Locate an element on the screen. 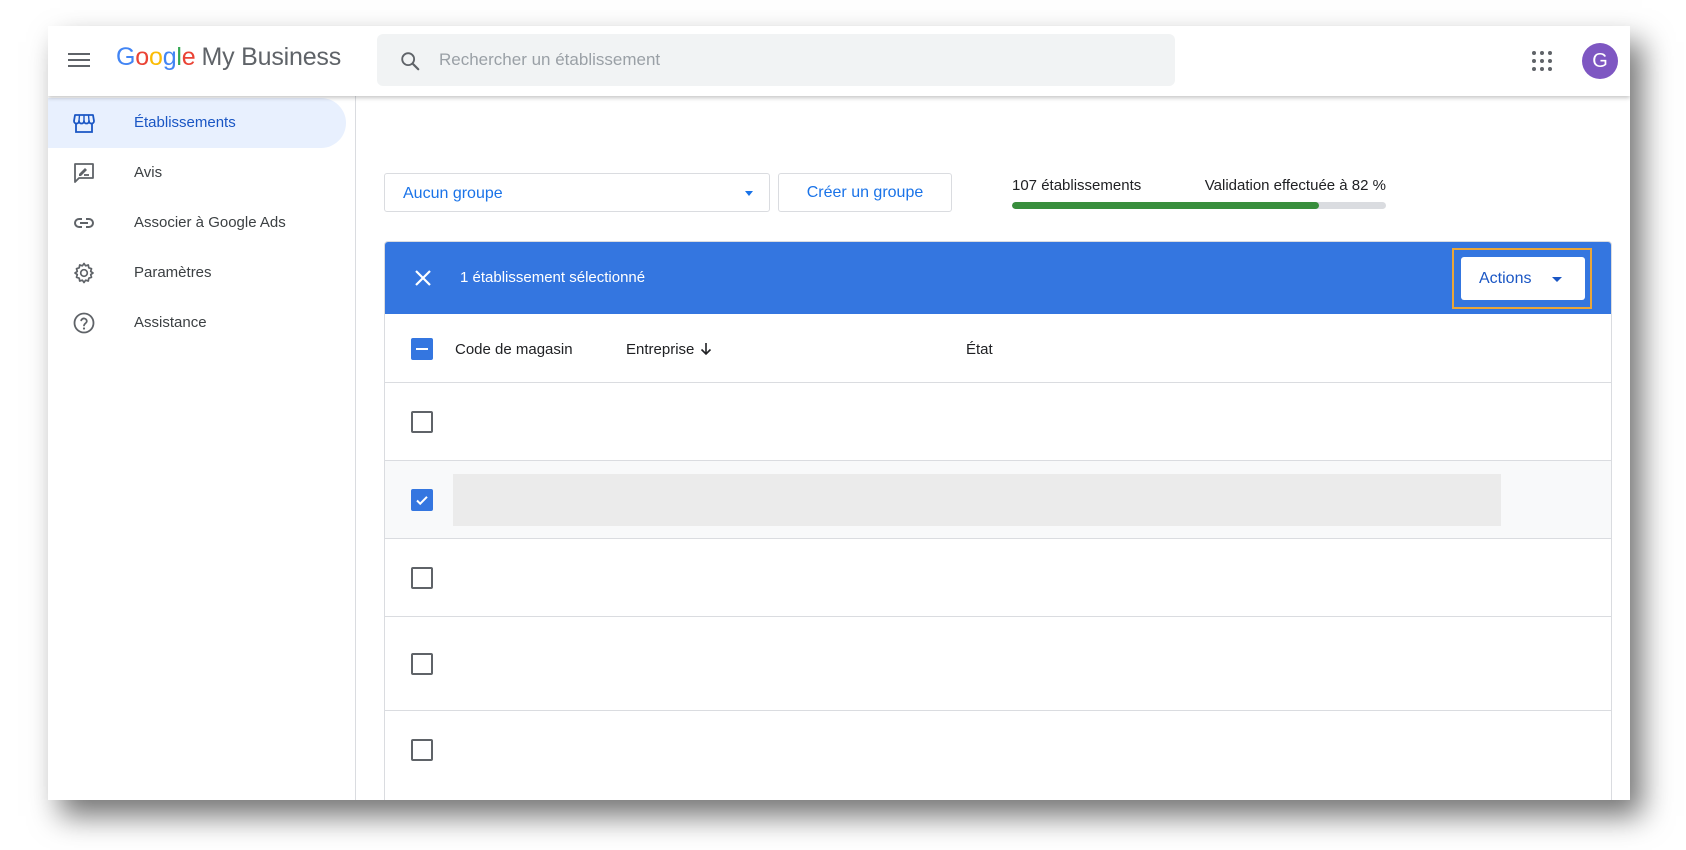  close-icon is located at coordinates (423, 278).